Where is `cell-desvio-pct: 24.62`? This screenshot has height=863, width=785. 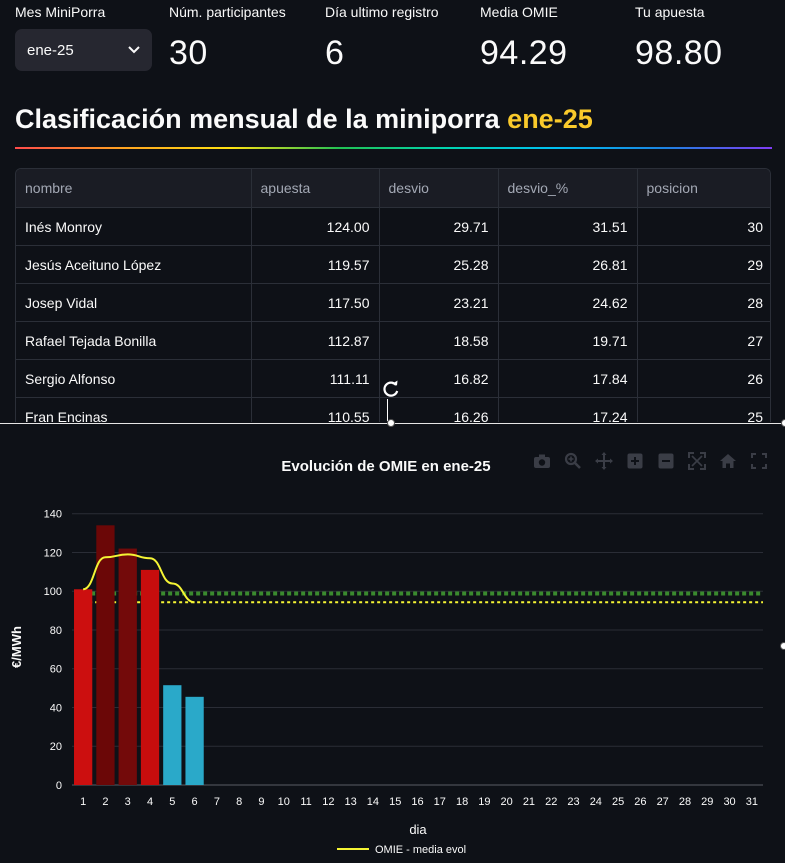
cell-desvio-pct: 24.62 is located at coordinates (568, 302).